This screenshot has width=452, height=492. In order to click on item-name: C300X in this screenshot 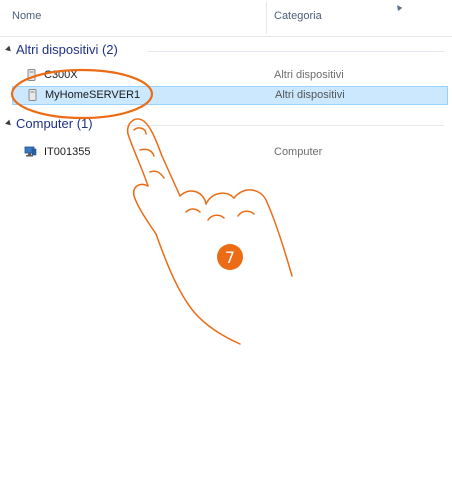, I will do `click(61, 75)`.